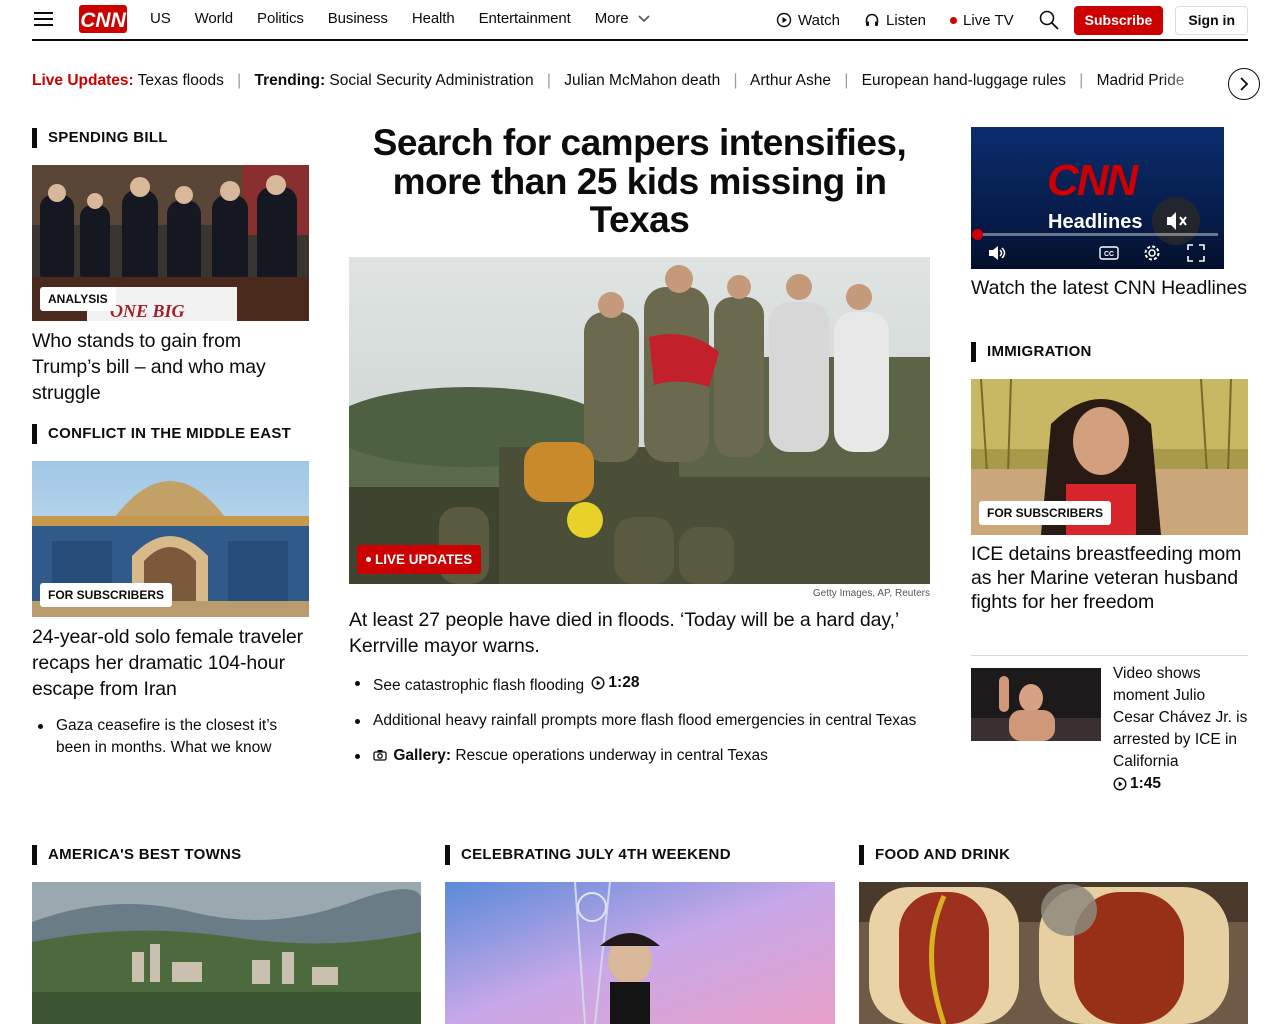 This screenshot has height=1024, width=1280. I want to click on fullscreen-icon, so click(1196, 253).